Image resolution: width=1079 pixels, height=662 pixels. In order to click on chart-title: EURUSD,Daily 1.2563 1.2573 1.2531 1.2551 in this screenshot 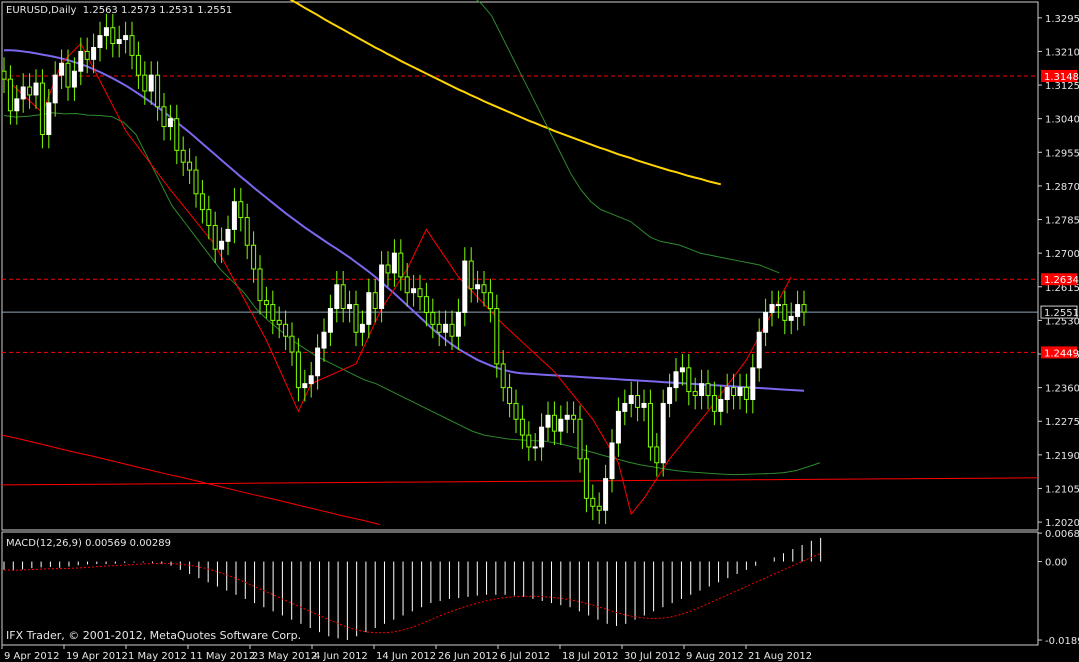, I will do `click(119, 10)`.